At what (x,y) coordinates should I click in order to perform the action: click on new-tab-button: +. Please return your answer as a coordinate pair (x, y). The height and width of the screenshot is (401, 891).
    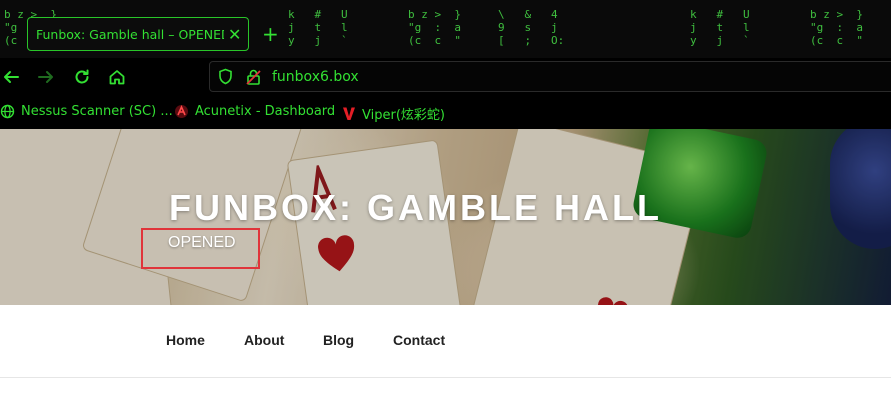
    Looking at the image, I should click on (270, 34).